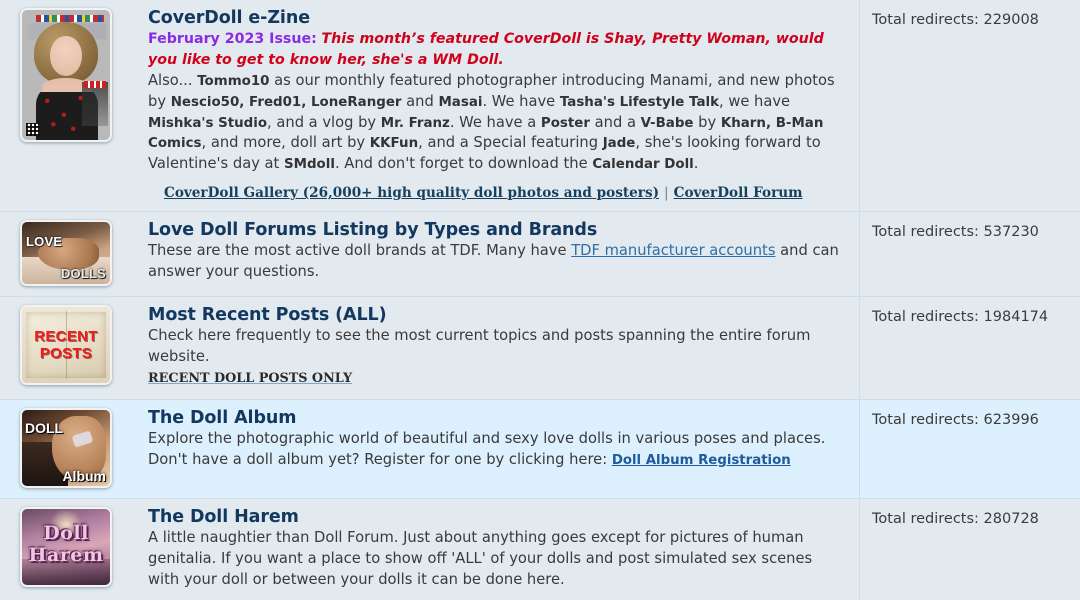  What do you see at coordinates (1011, 420) in the screenshot?
I see `redirects-count: 623996` at bounding box center [1011, 420].